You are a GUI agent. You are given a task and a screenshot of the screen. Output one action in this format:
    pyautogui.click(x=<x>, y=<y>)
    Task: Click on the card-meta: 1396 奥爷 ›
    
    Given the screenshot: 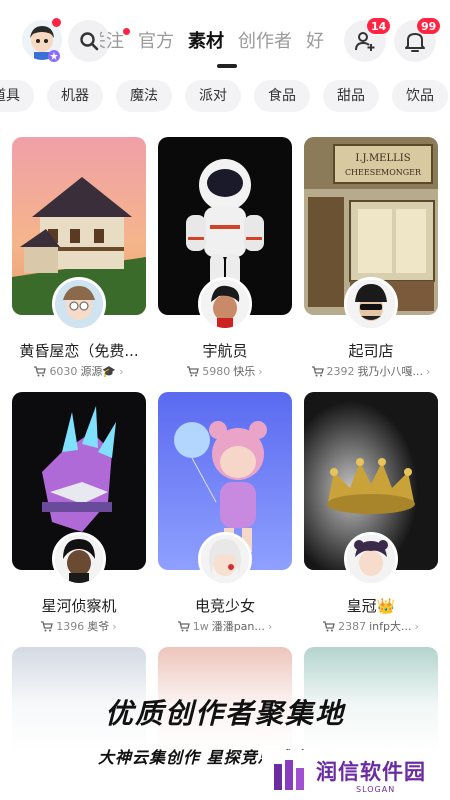 What is the action you would take?
    pyautogui.click(x=79, y=626)
    